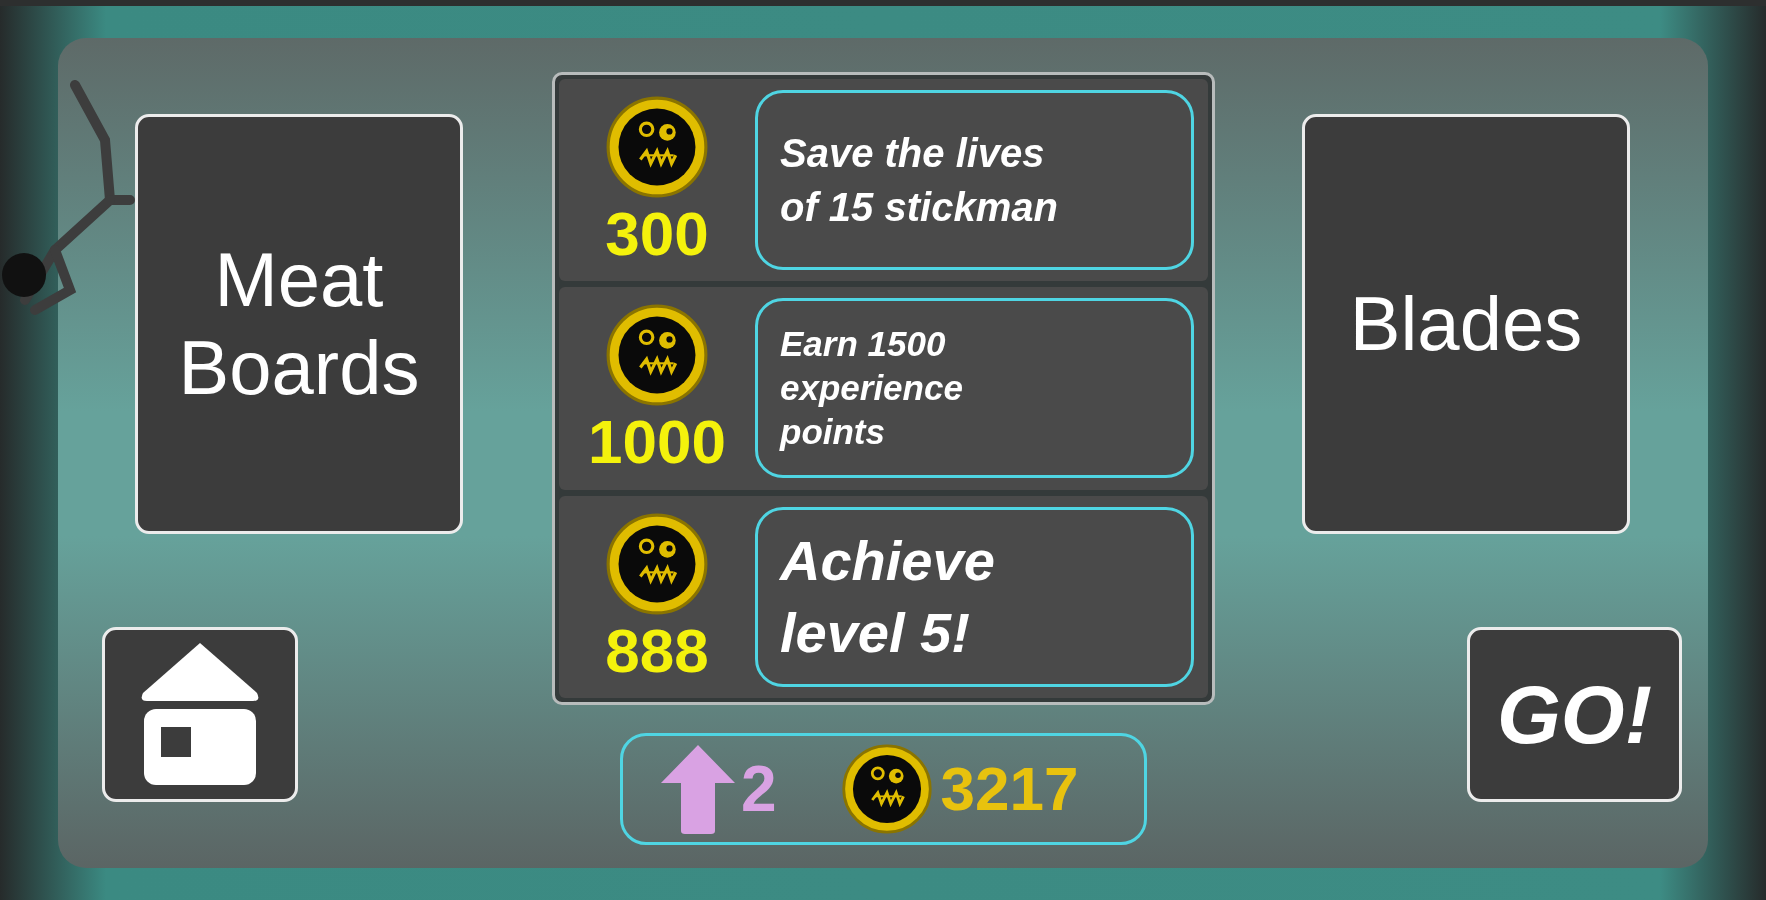 Image resolution: width=1766 pixels, height=900 pixels. Describe the element at coordinates (698, 789) in the screenshot. I see `up-arrow-icon` at that location.